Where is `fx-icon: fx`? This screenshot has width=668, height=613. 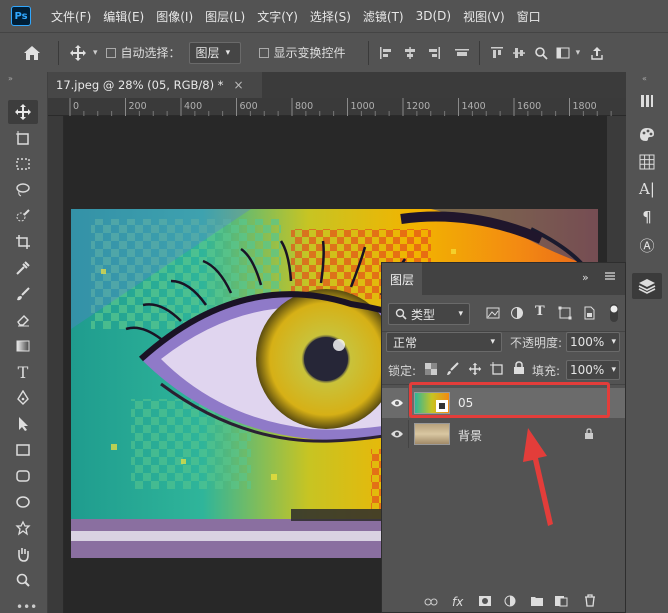
fx-icon: fx is located at coordinates (457, 602).